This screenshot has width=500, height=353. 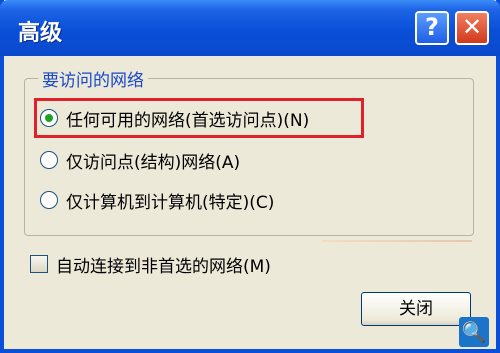 I want to click on checkbox-icon, so click(x=39, y=264).